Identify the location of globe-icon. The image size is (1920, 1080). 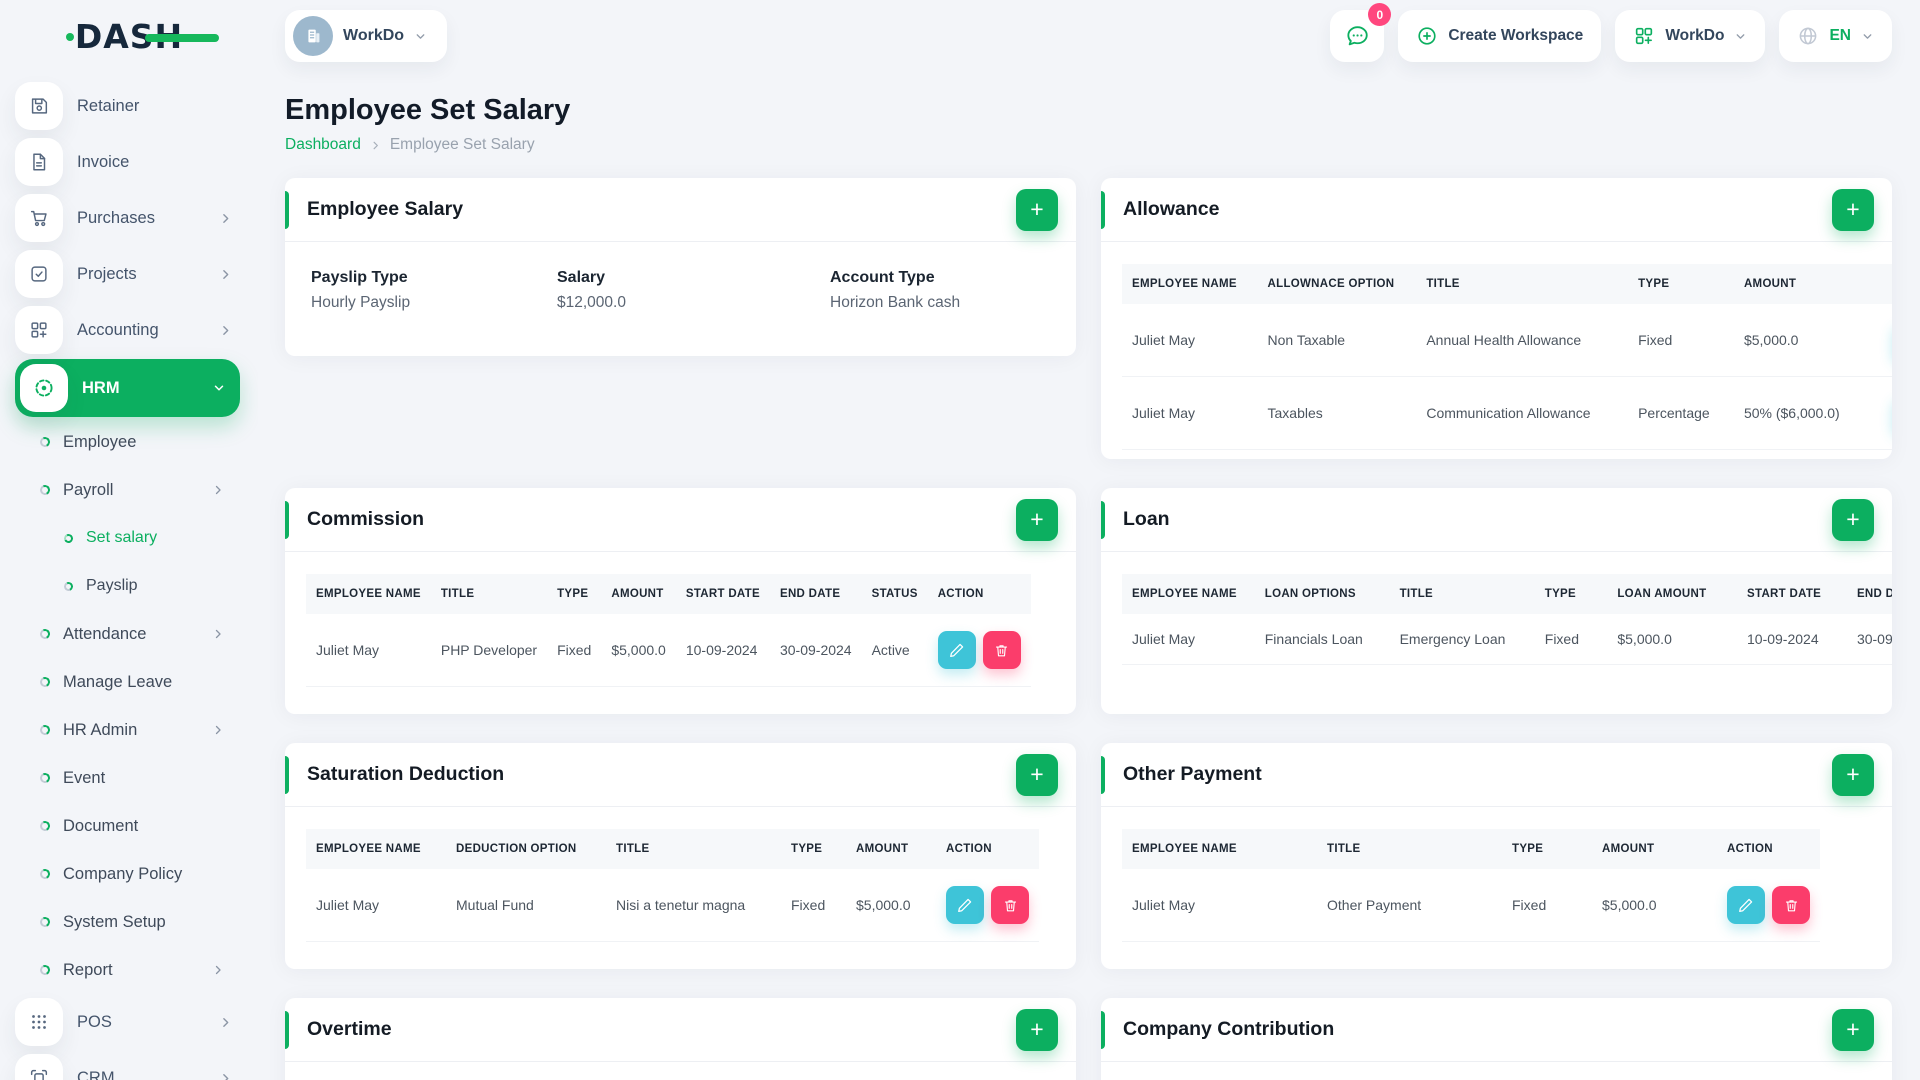
(1808, 36).